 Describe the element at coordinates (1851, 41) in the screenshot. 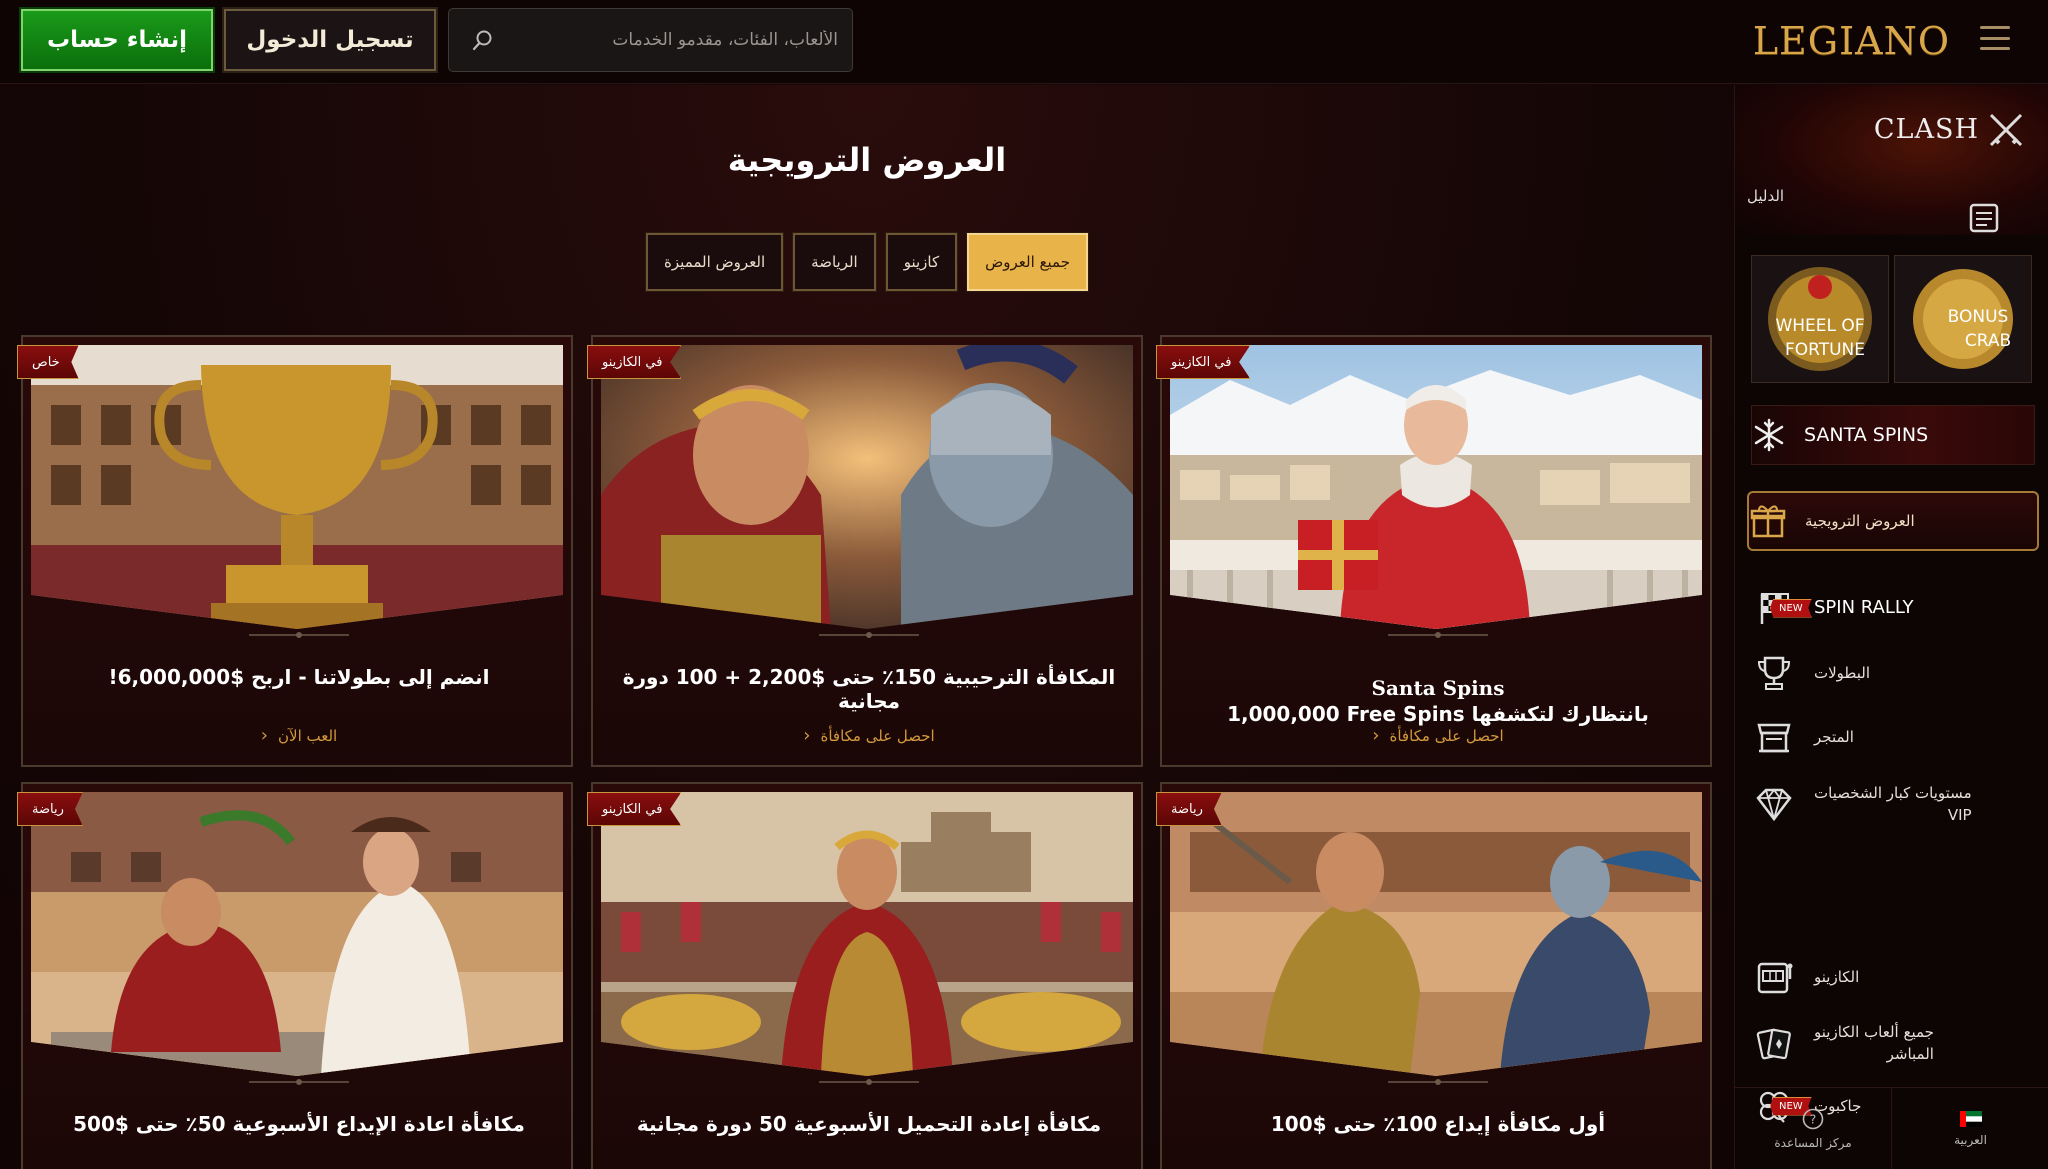

I see `legiano-logo: LEGIANO` at that location.